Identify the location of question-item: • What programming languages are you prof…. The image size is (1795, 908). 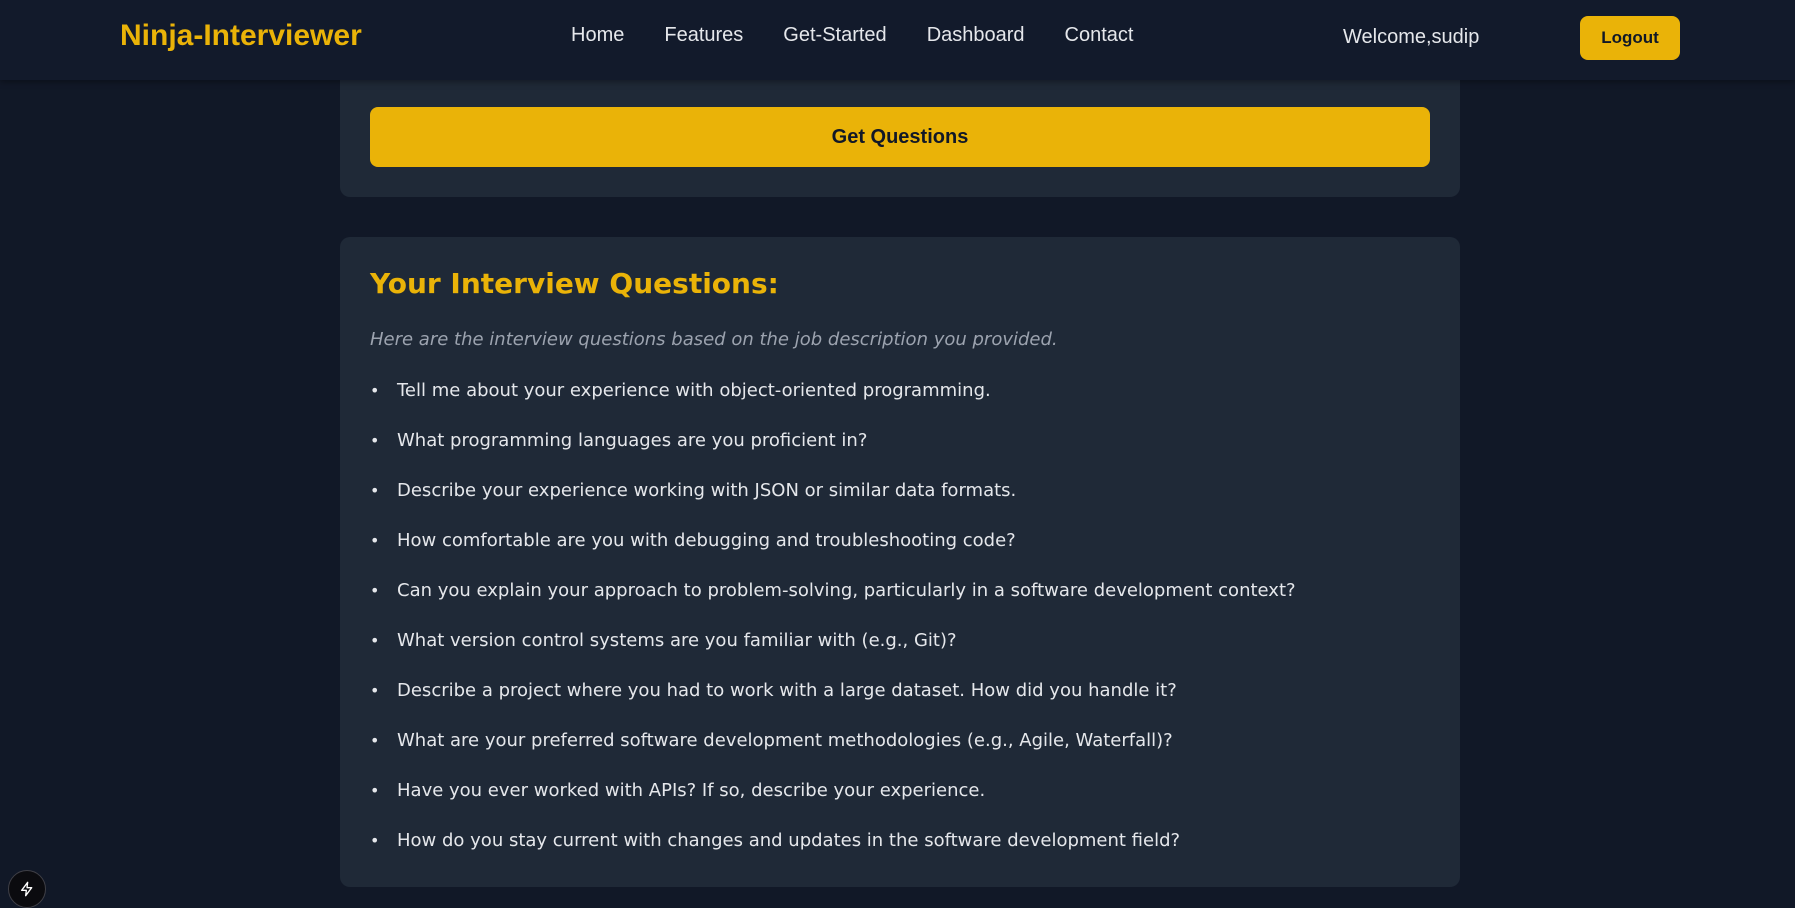
(833, 441).